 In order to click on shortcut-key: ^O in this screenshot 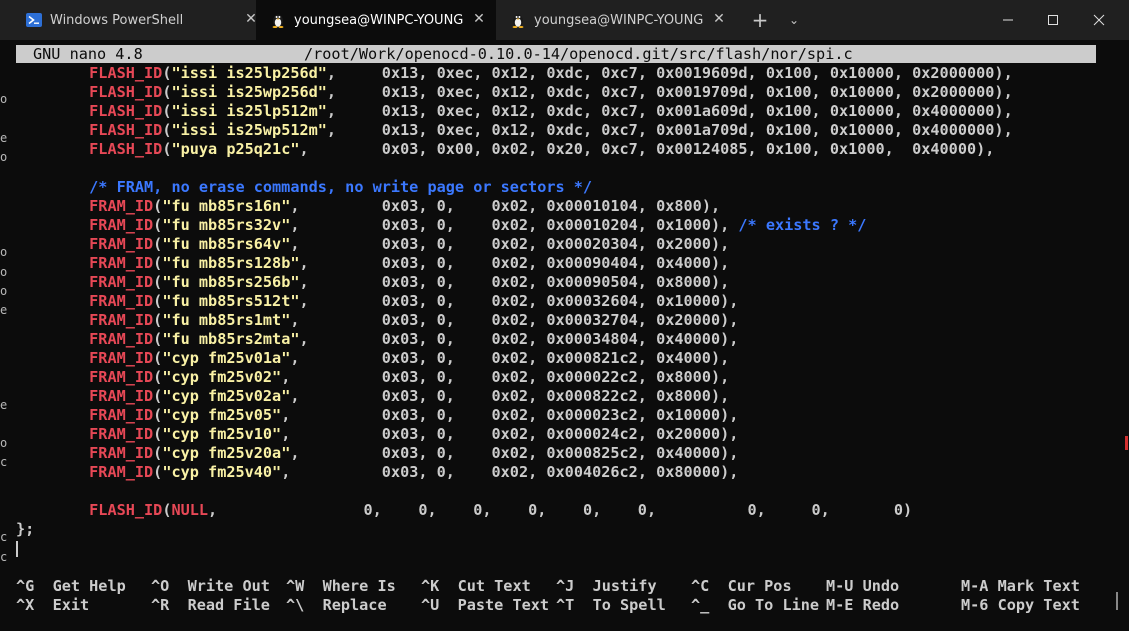, I will do `click(160, 586)`.